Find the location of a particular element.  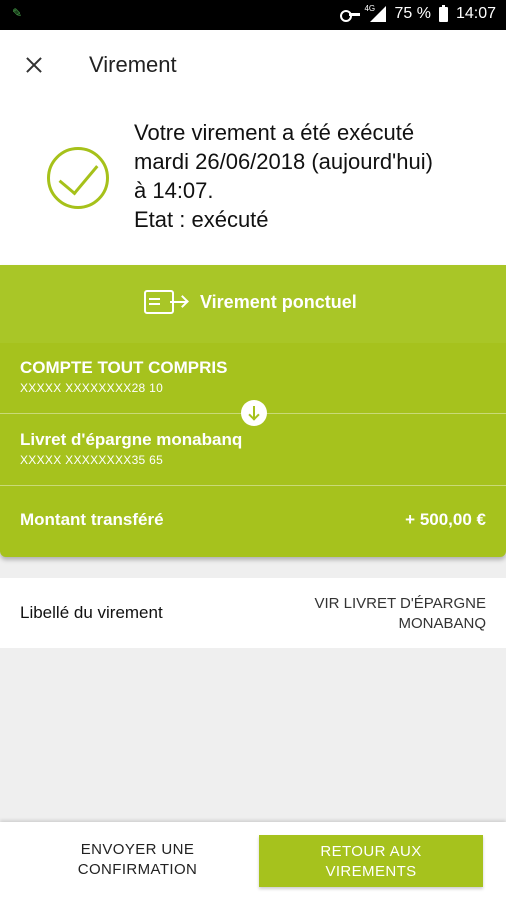

button-label-line: VIREMENTS is located at coordinates (371, 871).